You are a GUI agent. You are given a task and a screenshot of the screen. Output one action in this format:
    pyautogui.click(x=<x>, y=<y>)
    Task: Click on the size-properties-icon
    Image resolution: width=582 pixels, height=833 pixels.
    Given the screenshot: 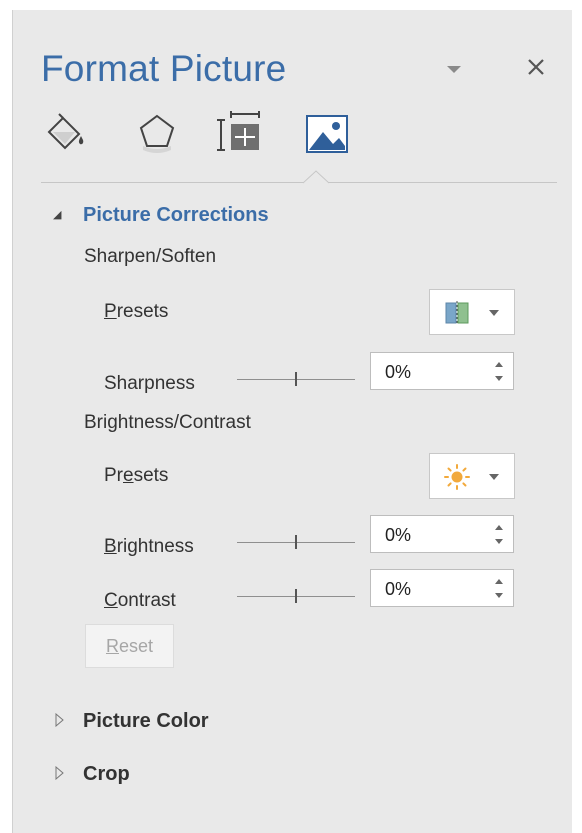 What is the action you would take?
    pyautogui.click(x=238, y=131)
    